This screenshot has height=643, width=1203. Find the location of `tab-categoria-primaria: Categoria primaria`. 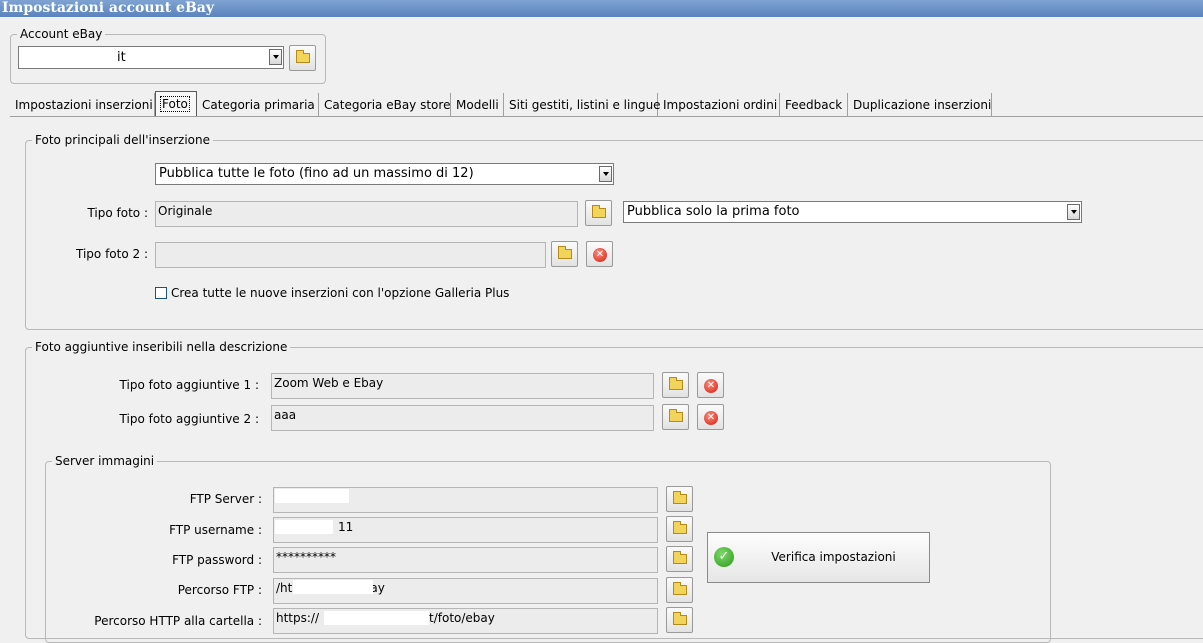

tab-categoria-primaria: Categoria primaria is located at coordinates (258, 105).